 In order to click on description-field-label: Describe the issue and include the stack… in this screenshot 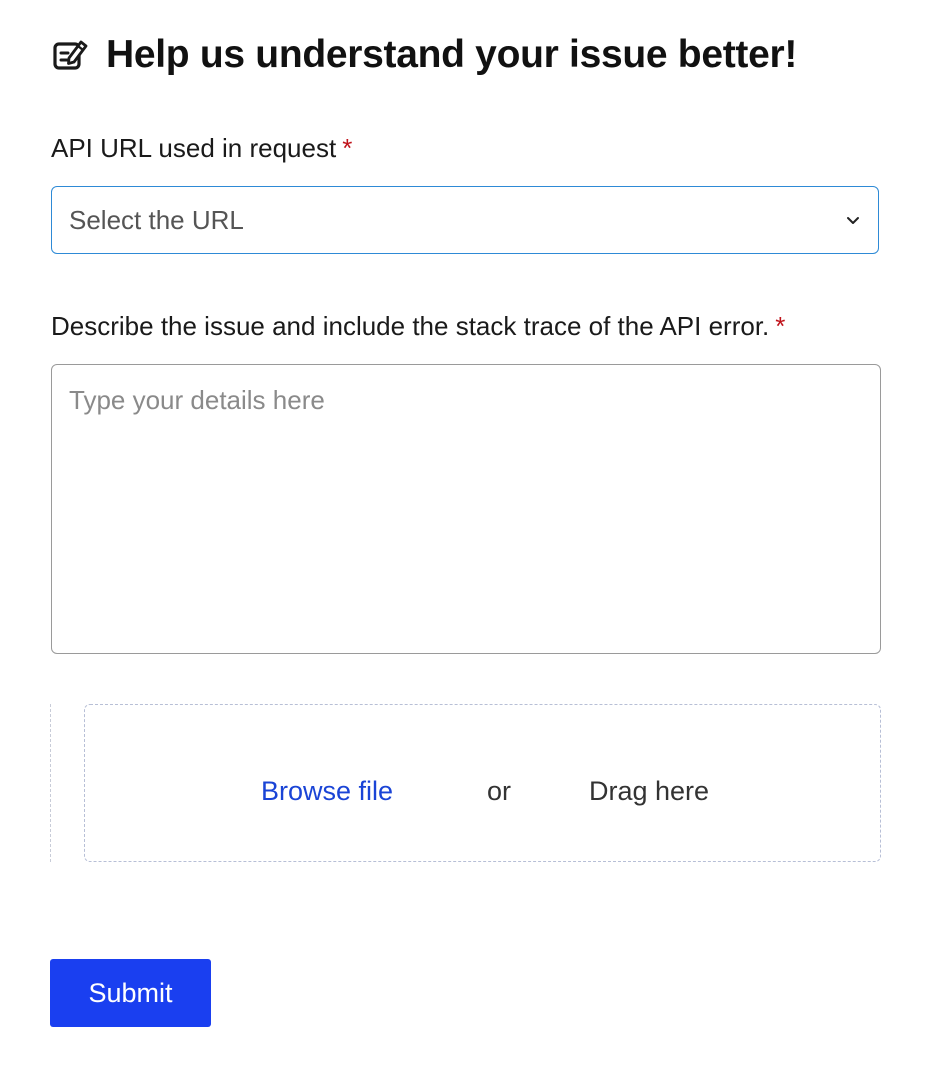, I will do `click(418, 326)`.